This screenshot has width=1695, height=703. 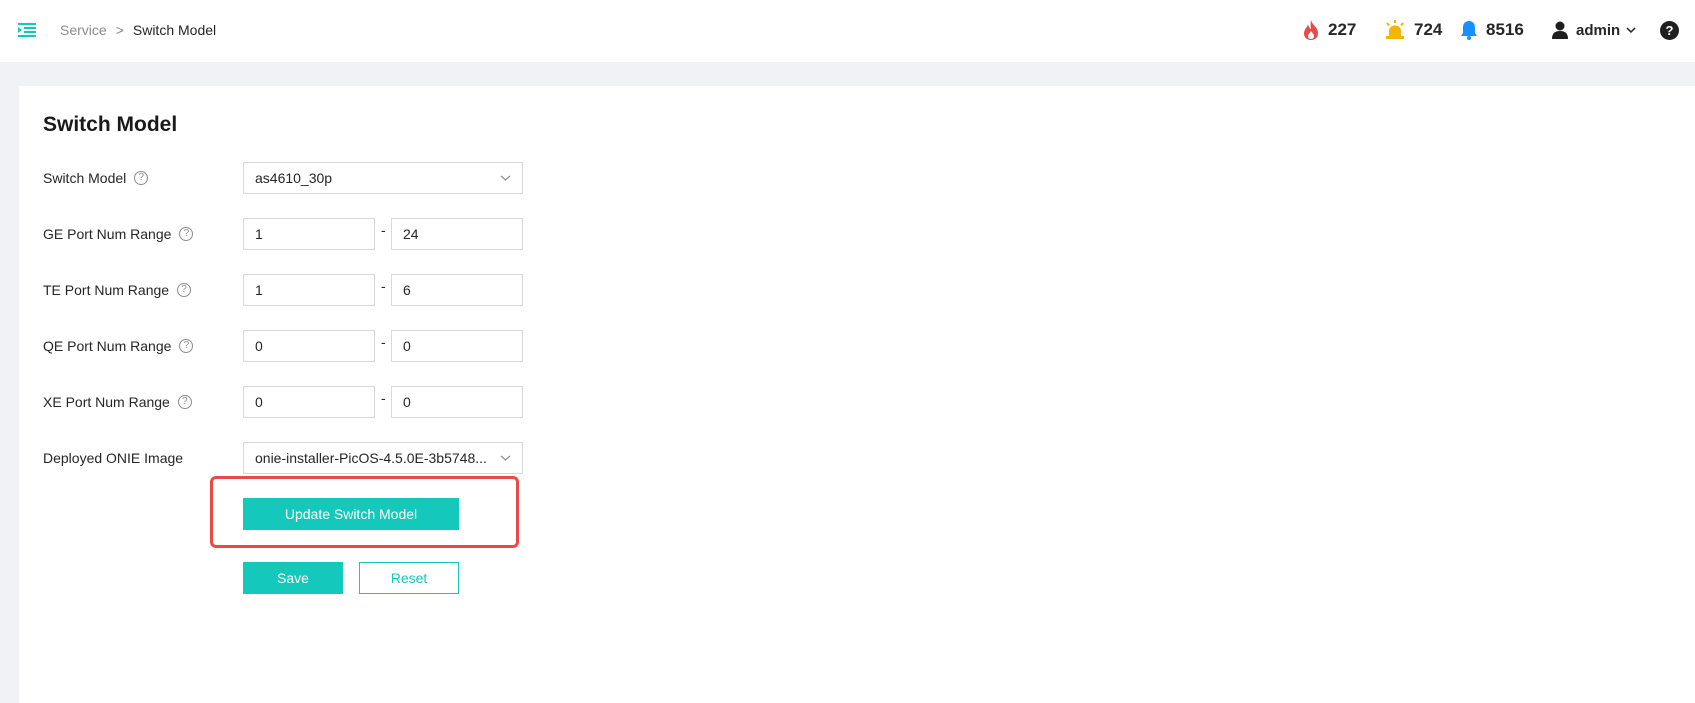 I want to click on ge-range-to-input: 24, so click(x=457, y=234).